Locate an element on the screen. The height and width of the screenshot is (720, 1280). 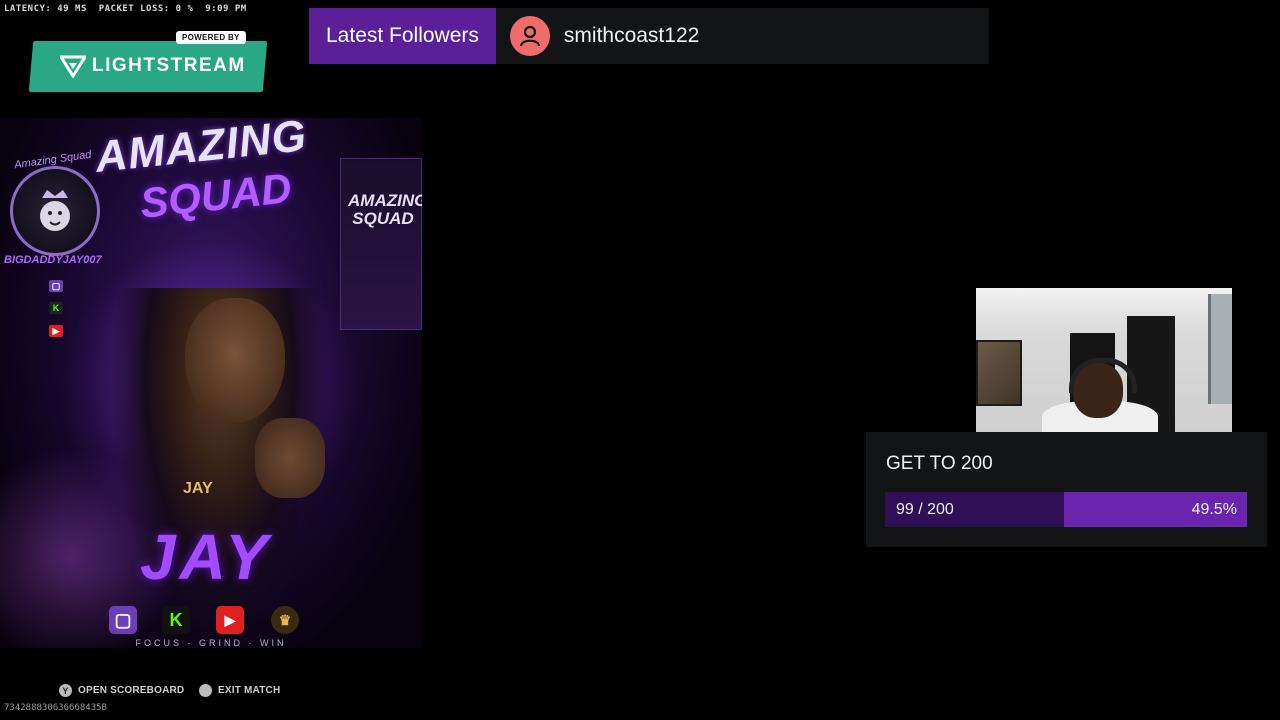
poster-tagline: FOCUS · GRIND · WIN is located at coordinates (211, 643).